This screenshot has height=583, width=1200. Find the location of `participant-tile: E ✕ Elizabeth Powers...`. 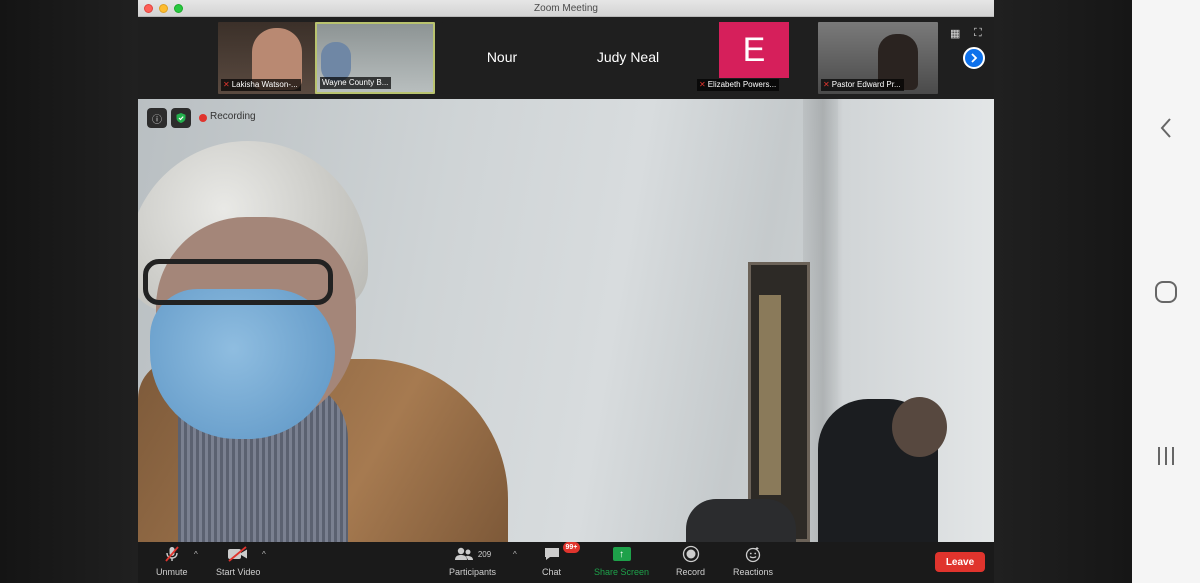

participant-tile: E ✕ Elizabeth Powers... is located at coordinates (754, 58).